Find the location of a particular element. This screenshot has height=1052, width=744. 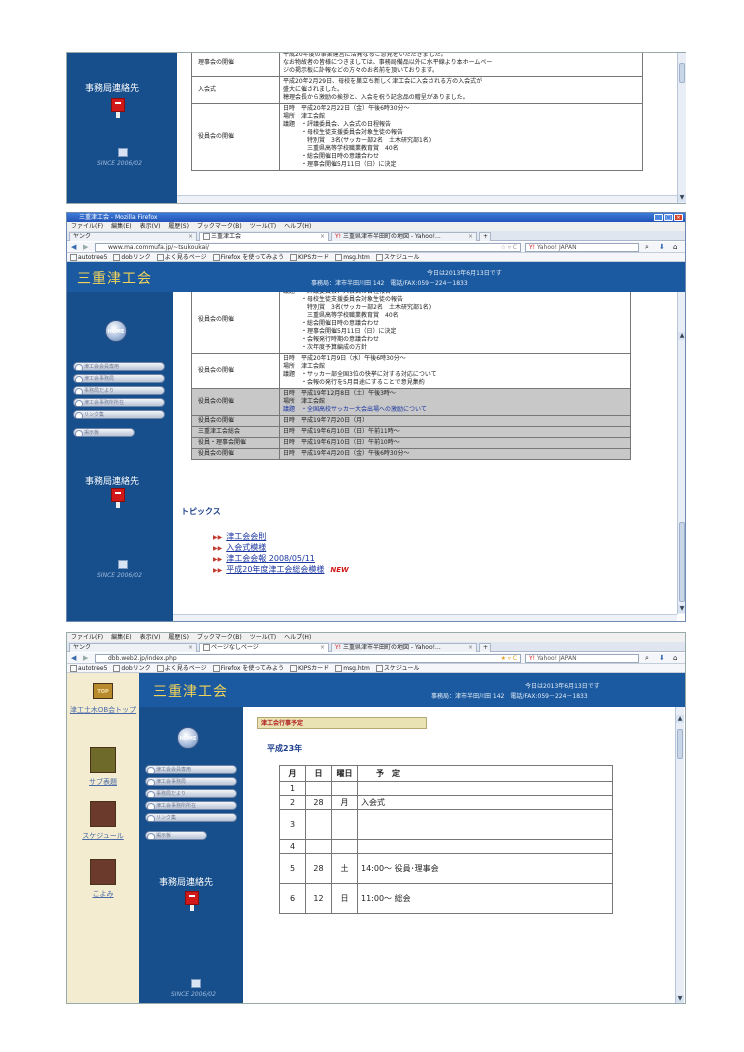

menu-item: 履歴(S) is located at coordinates (178, 226).